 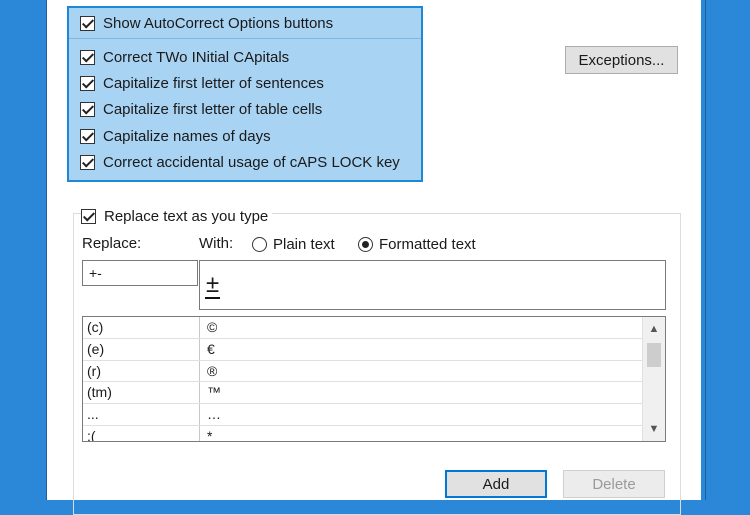 I want to click on replace-text-option: Replace text as you type, so click(x=177, y=216).